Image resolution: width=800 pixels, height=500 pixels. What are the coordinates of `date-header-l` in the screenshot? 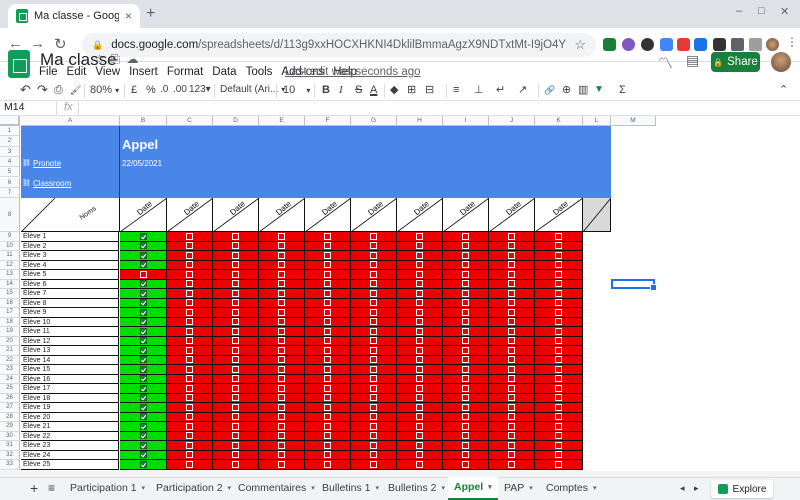 It's located at (597, 215).